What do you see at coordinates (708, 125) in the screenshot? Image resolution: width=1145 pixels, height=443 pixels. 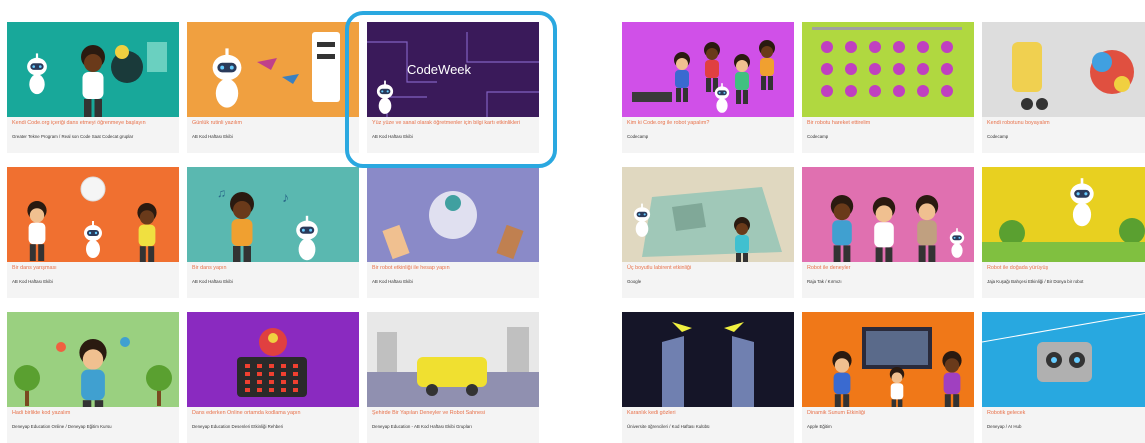 I see `card-title-link: Kim ki Code.org ile robot yapalım?` at bounding box center [708, 125].